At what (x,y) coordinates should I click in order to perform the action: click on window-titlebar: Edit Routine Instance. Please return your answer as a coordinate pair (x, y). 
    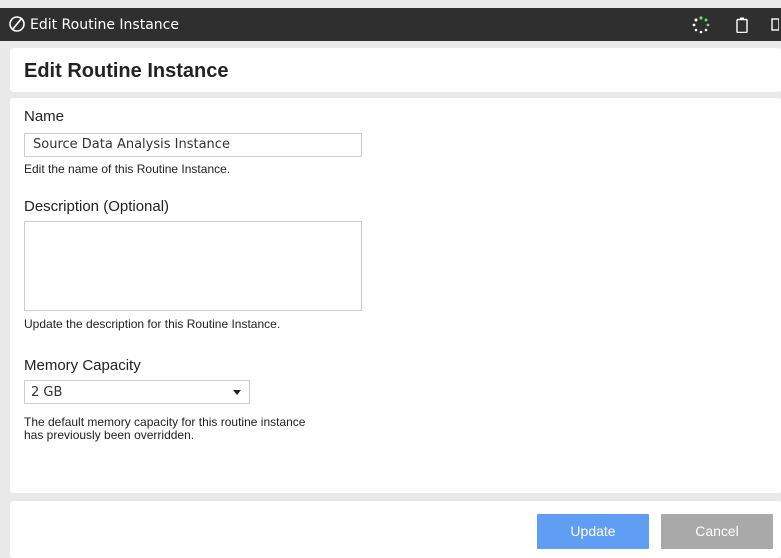
    Looking at the image, I should click on (390, 24).